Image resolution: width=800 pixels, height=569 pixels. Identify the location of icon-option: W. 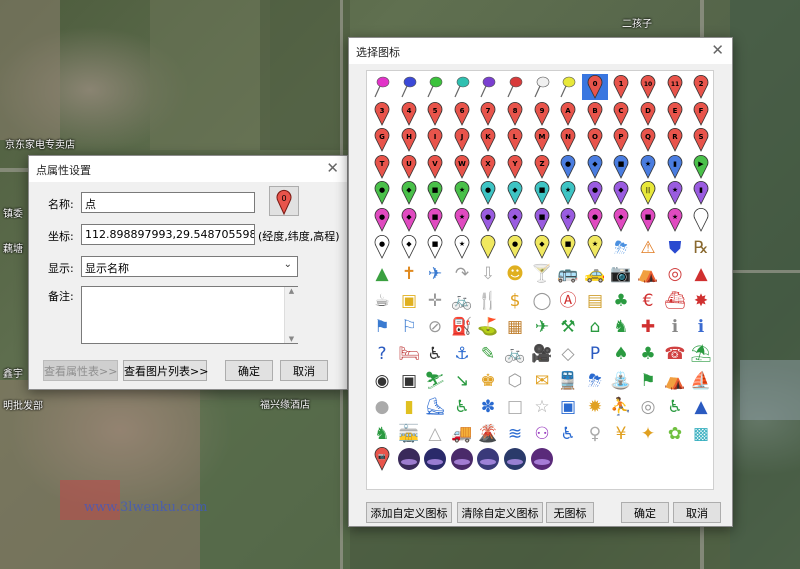
(462, 167).